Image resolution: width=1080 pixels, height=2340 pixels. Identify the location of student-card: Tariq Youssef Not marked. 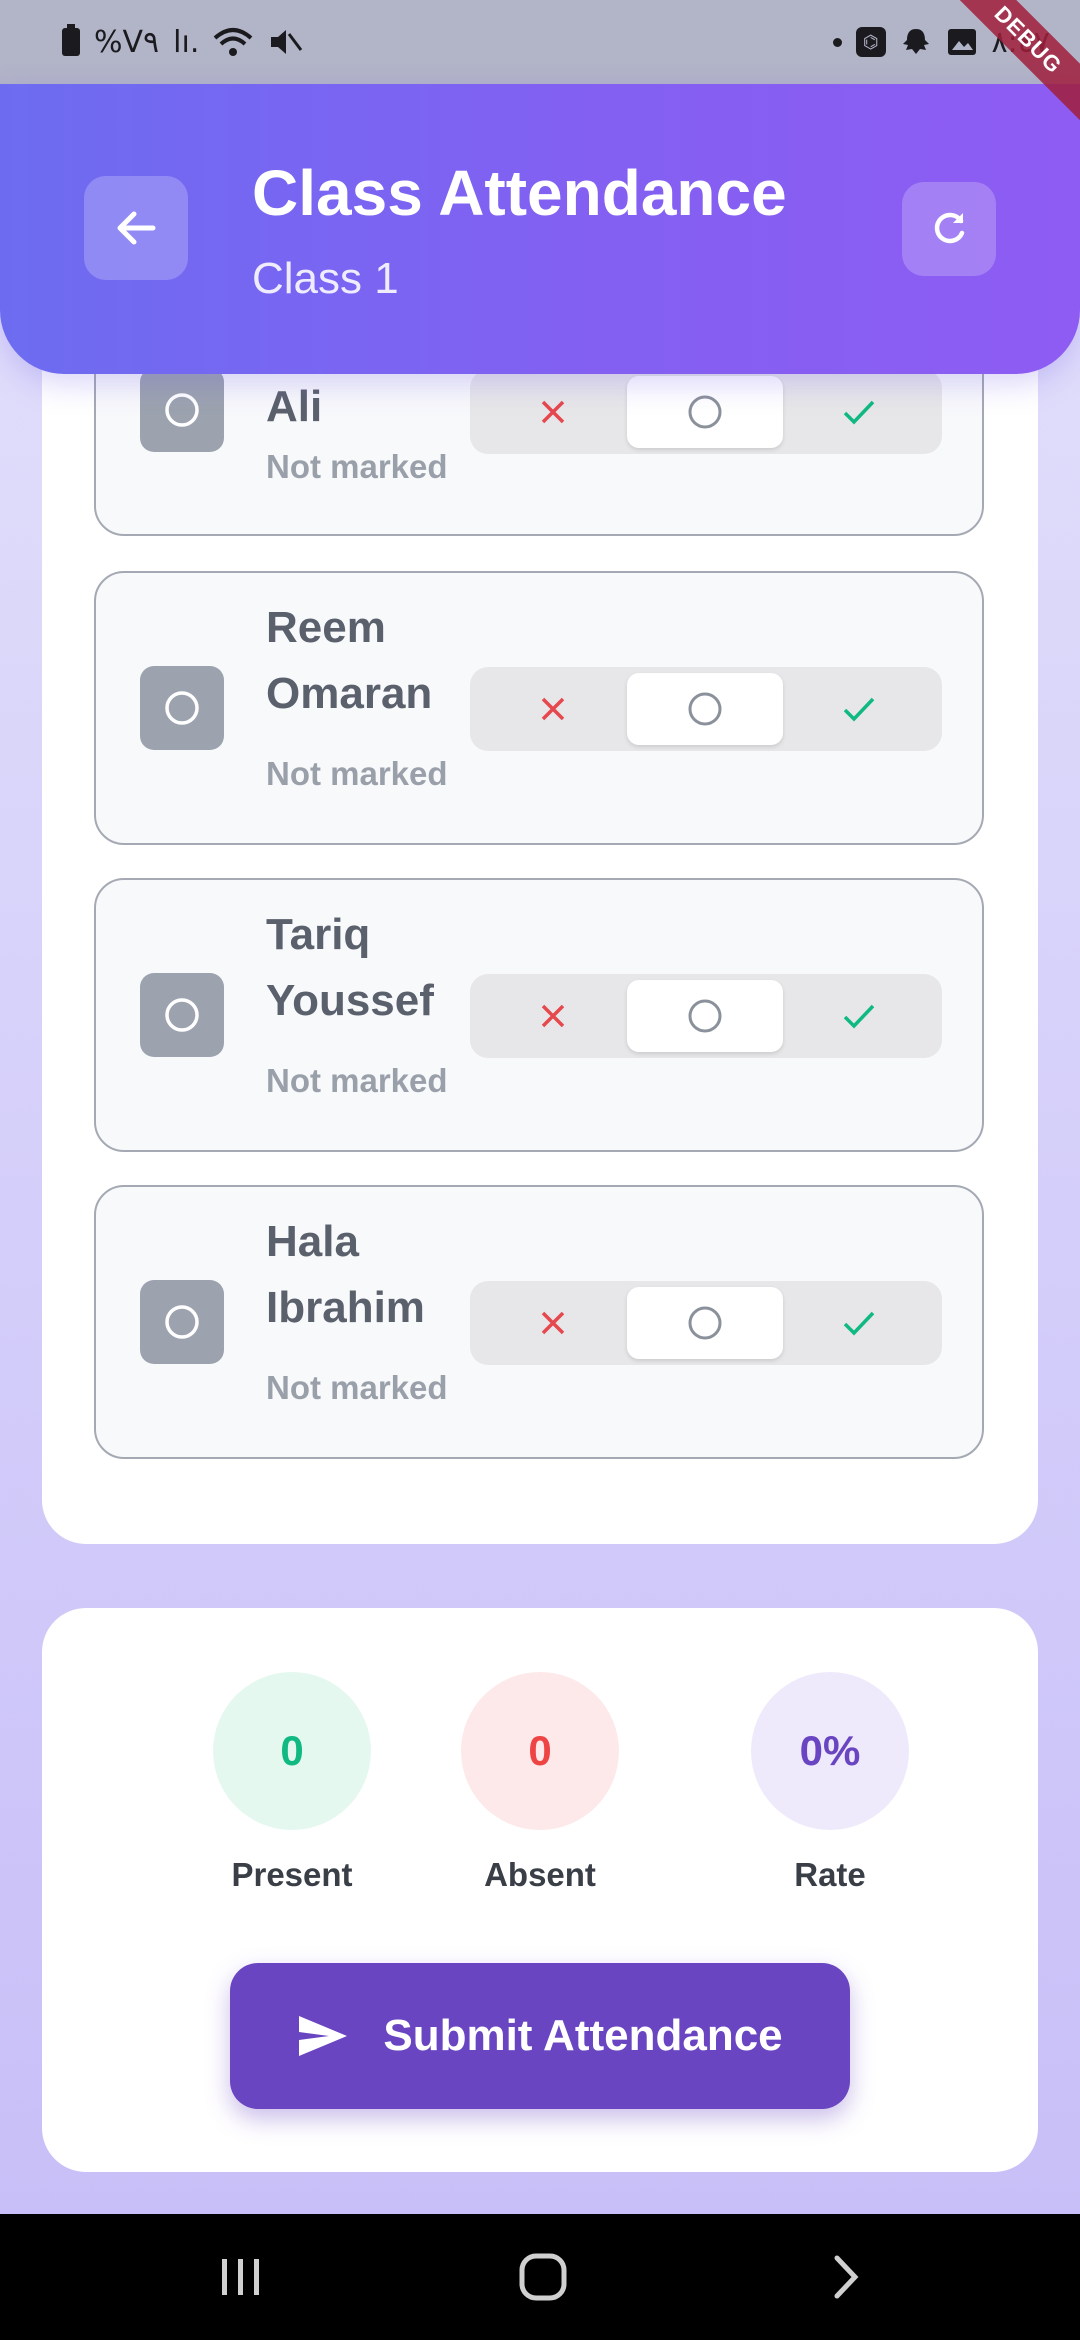
(539, 1015).